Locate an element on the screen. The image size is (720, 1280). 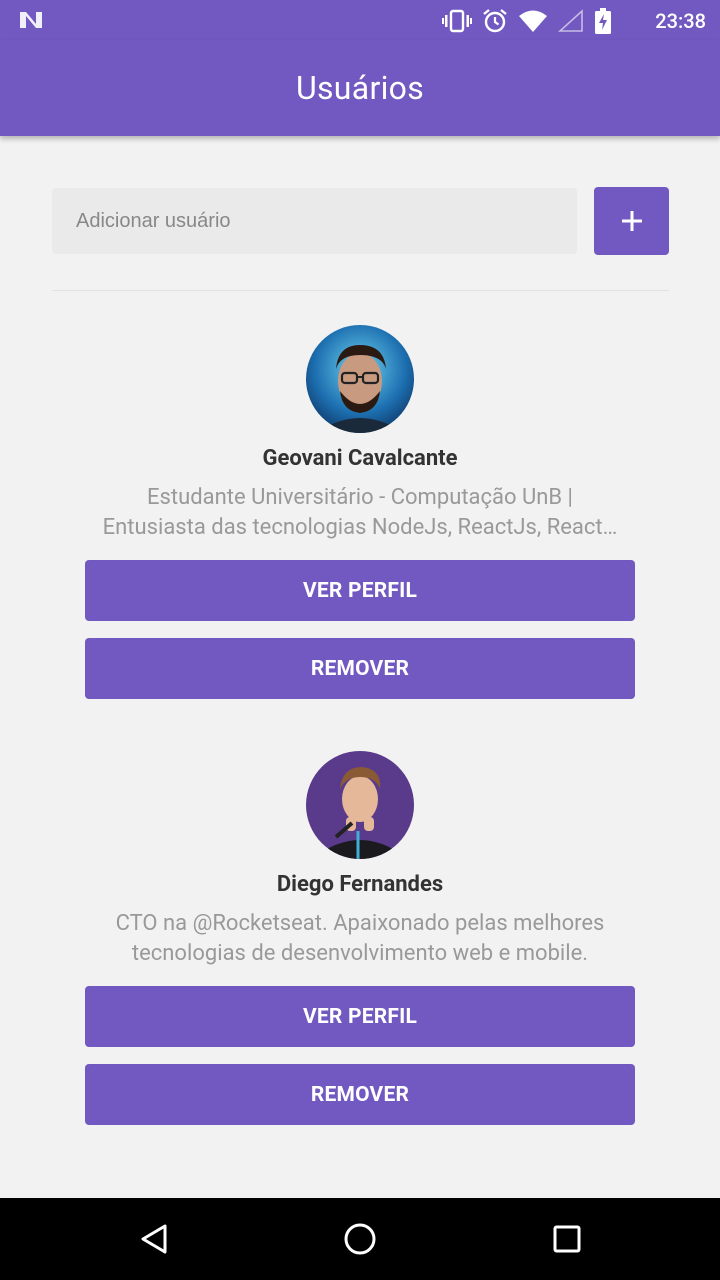
alarm-icon is located at coordinates (495, 21).